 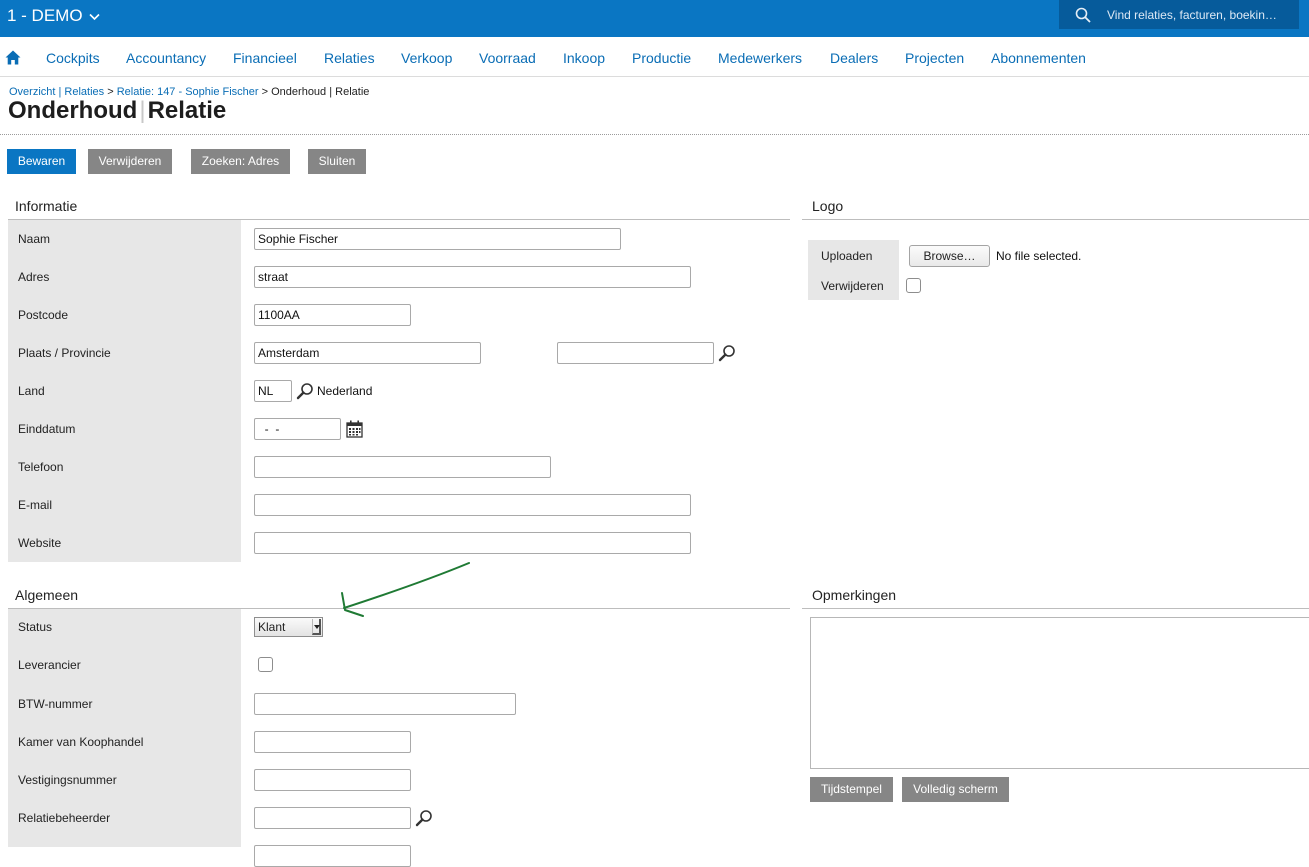 I want to click on section-title-algemeen: Algemeen, so click(x=47, y=595).